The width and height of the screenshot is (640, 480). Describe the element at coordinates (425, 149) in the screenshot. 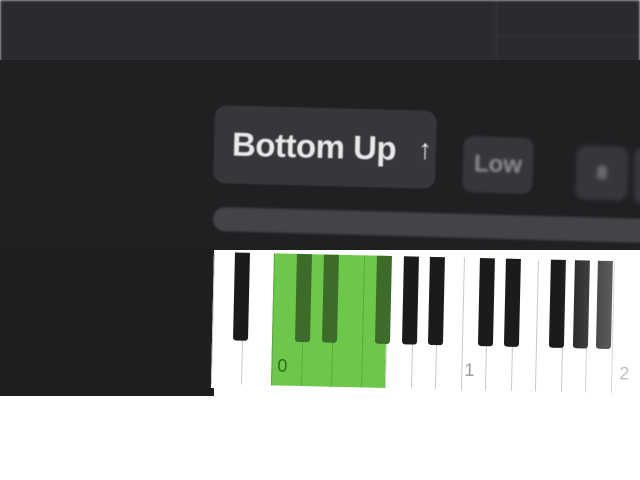

I see `arrow-up-icon: ↑` at that location.